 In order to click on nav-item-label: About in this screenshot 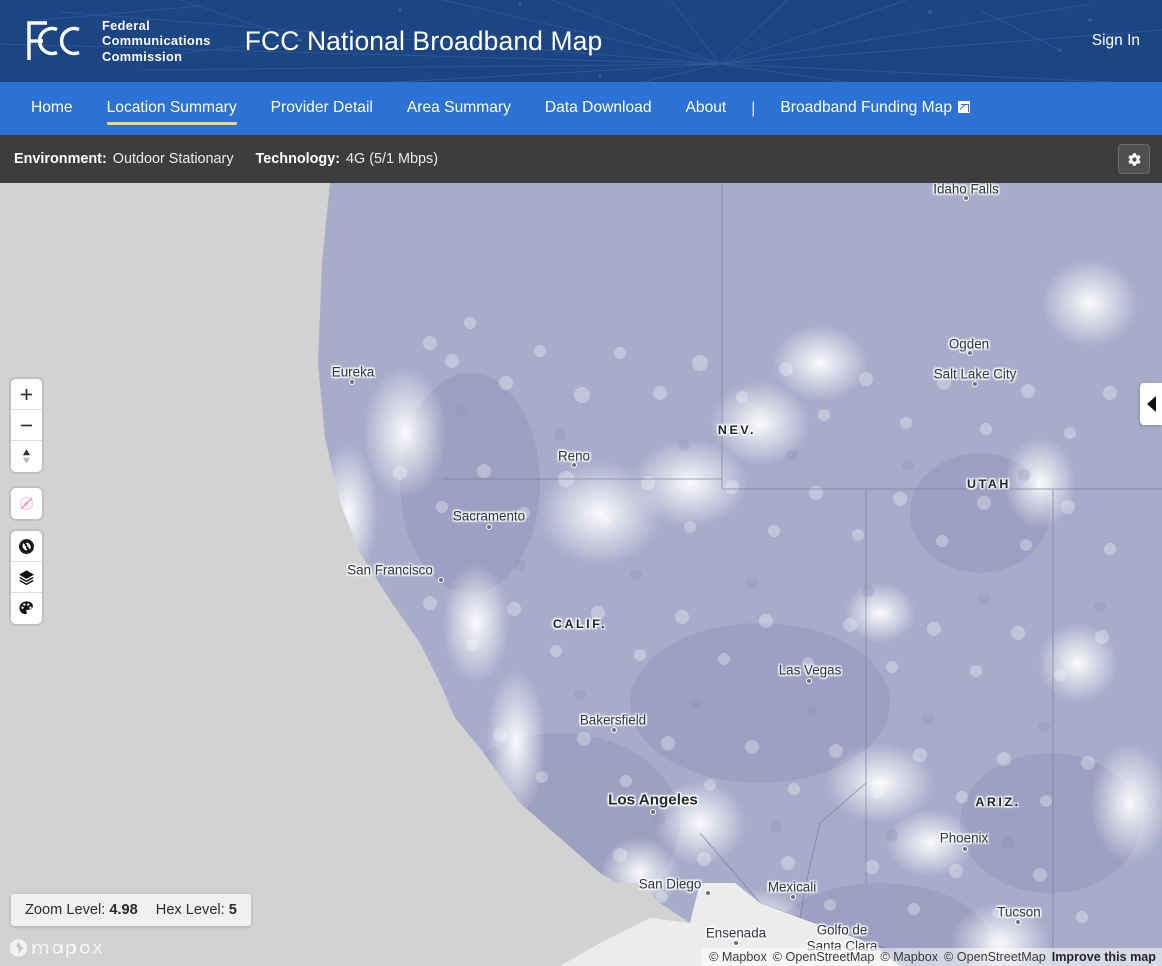, I will do `click(706, 107)`.